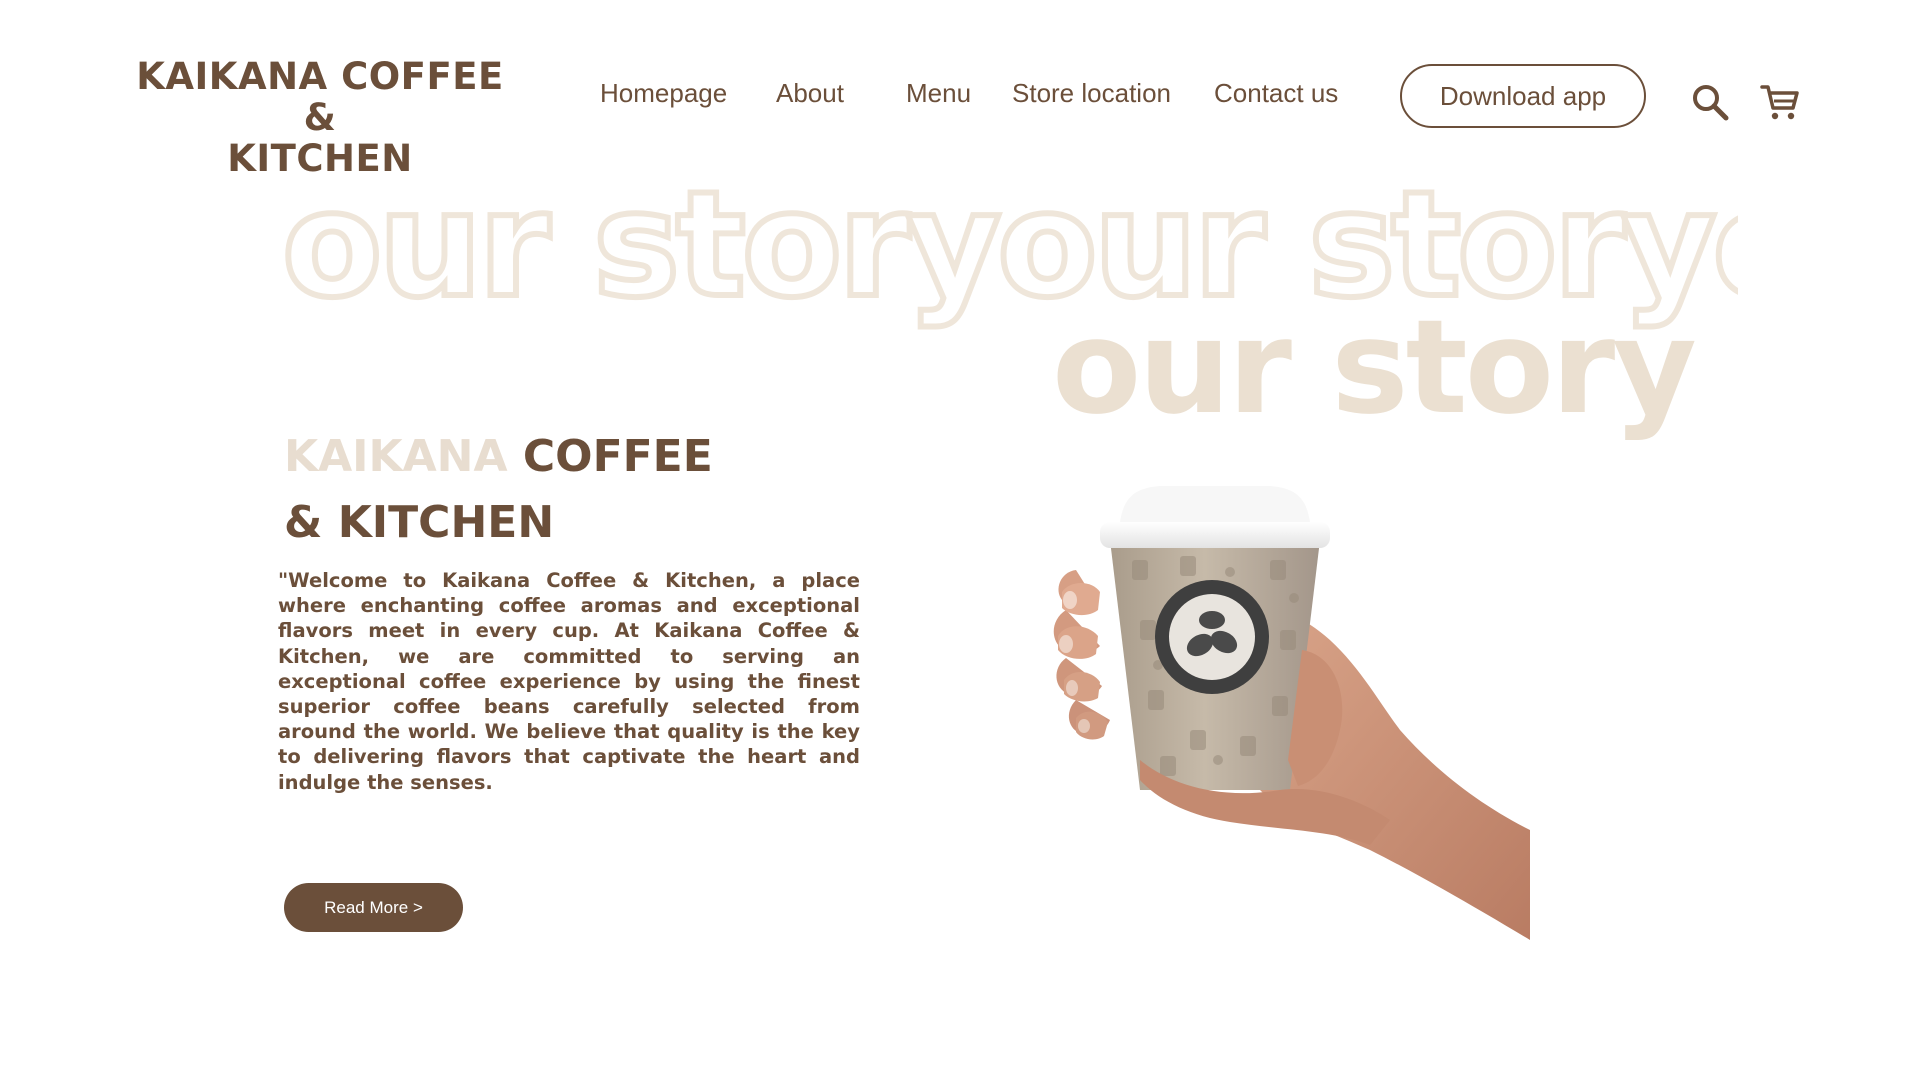 This screenshot has width=1920, height=1080. Describe the element at coordinates (373, 907) in the screenshot. I see `read-more-button: Read More >` at that location.